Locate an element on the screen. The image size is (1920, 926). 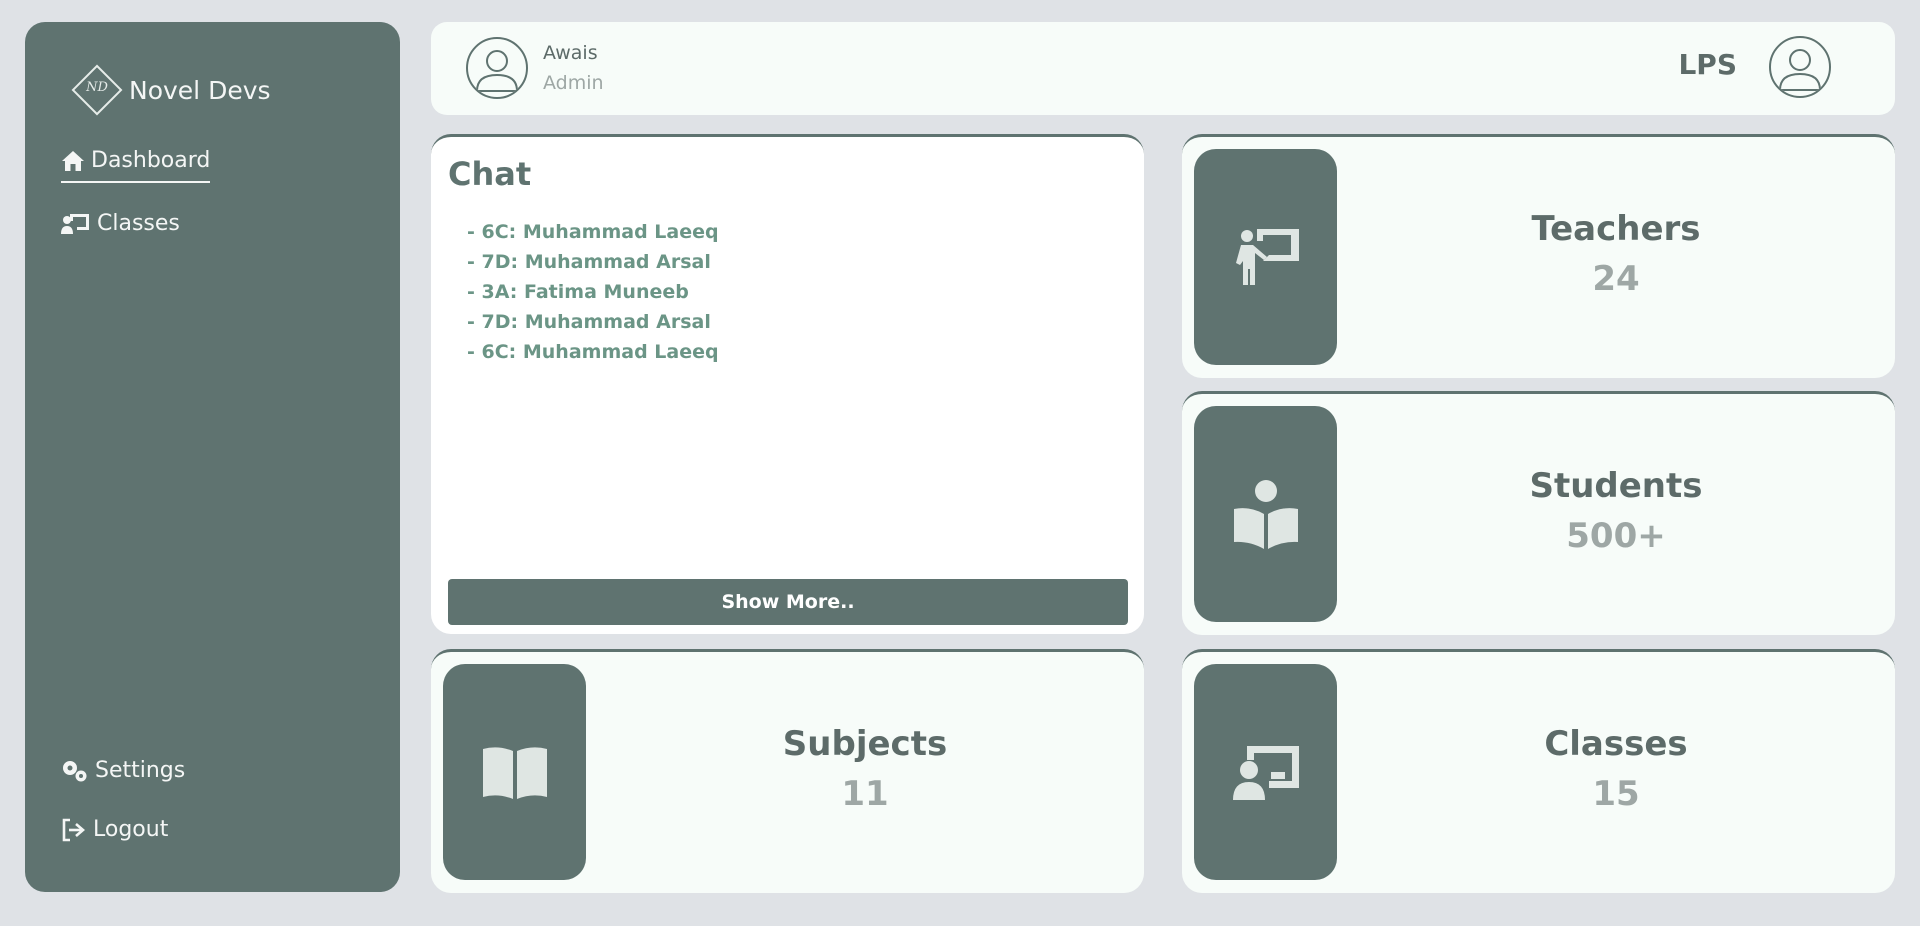
classes-card: Classes 15 is located at coordinates (1538, 771).